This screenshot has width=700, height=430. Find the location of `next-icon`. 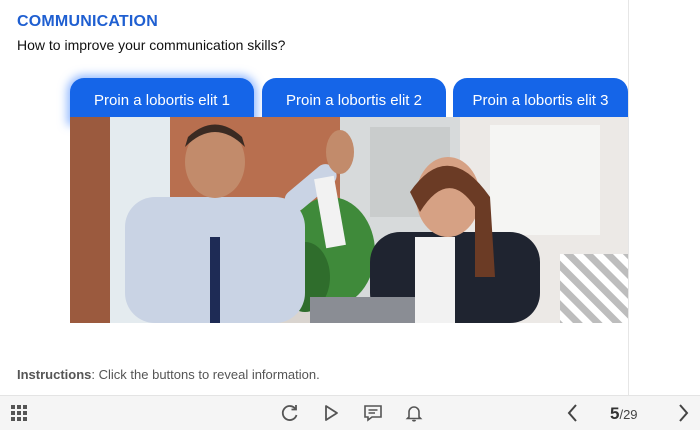

next-icon is located at coordinates (683, 413).